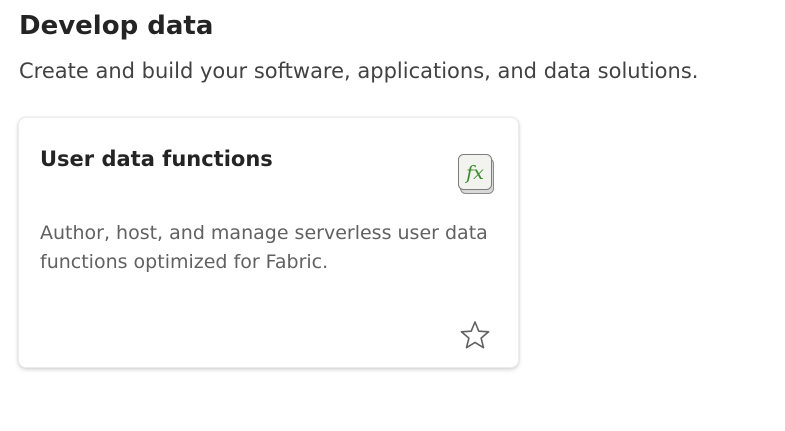 Image resolution: width=785 pixels, height=431 pixels. I want to click on favorite-button, so click(475, 335).